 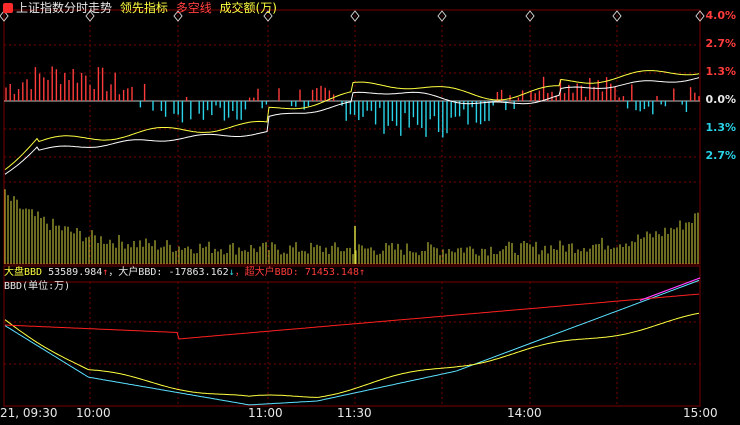 I want to click on bbd-market-value: 53589.984, so click(x=75, y=272).